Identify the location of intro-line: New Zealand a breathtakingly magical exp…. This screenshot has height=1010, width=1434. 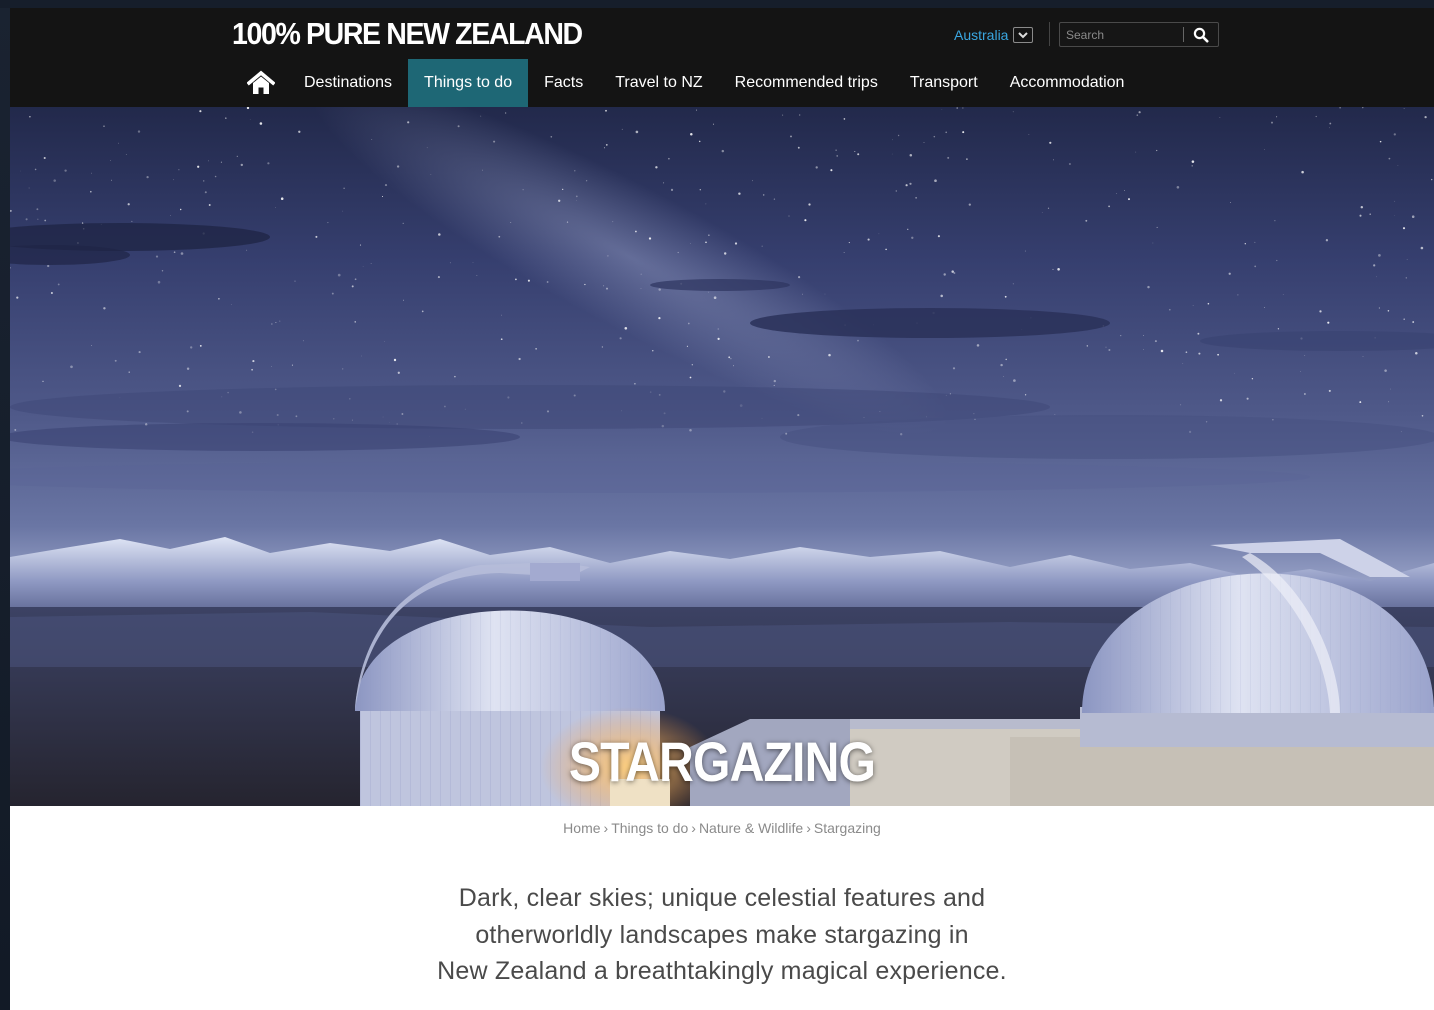
(722, 971).